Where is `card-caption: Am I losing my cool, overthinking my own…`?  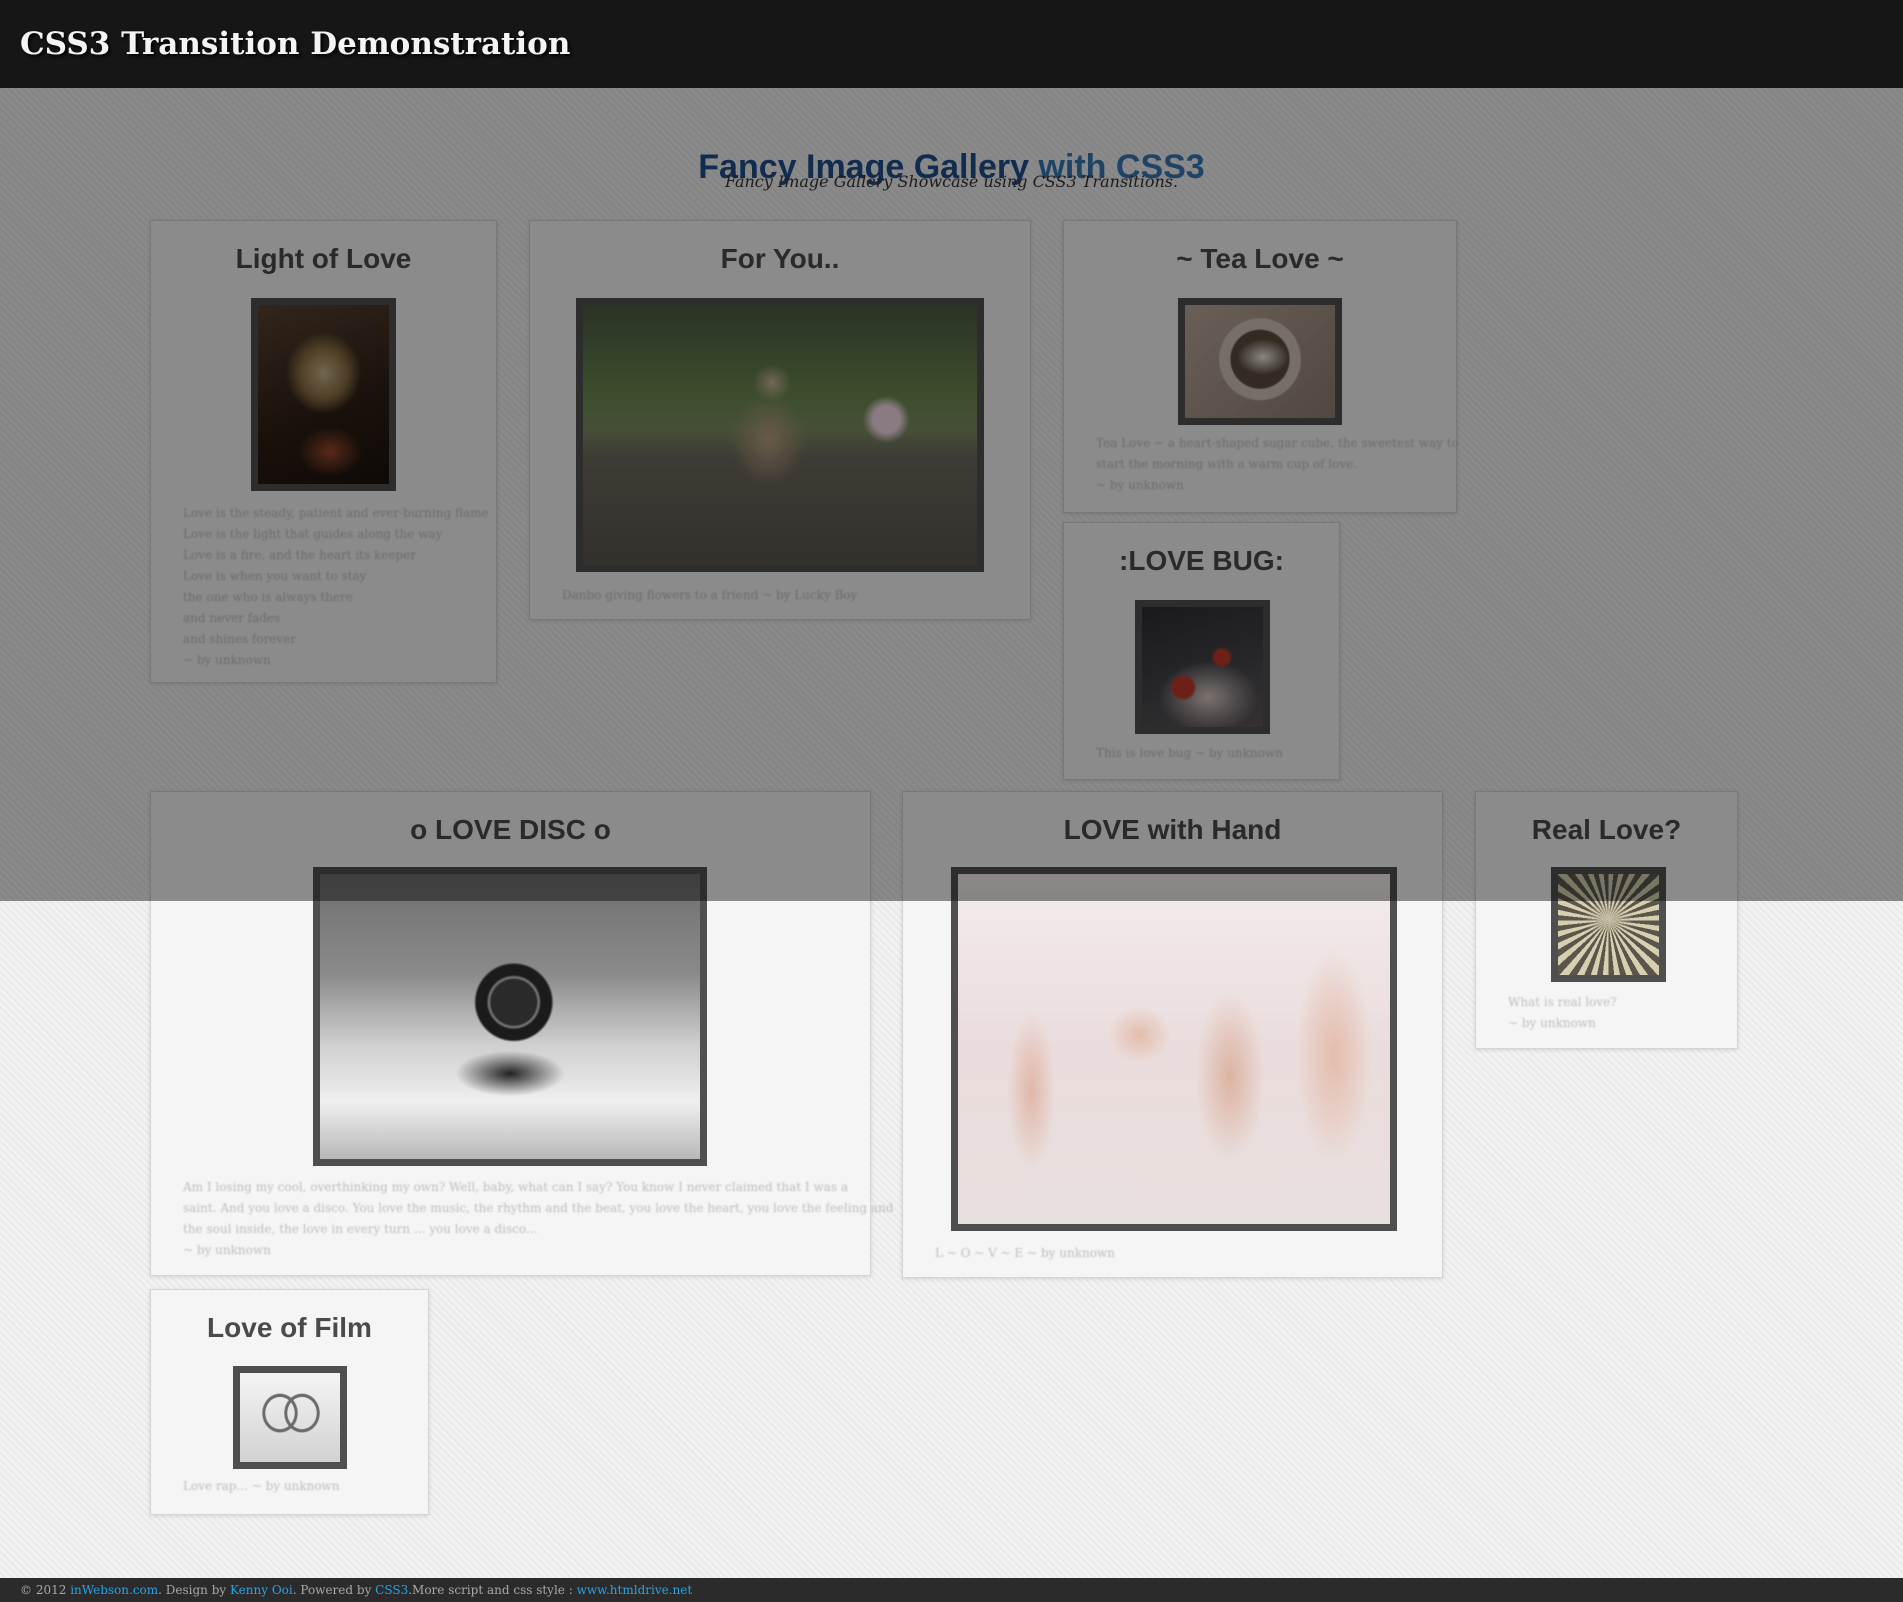
card-caption: Am I losing my cool, overthinking my own… is located at coordinates (538, 1218).